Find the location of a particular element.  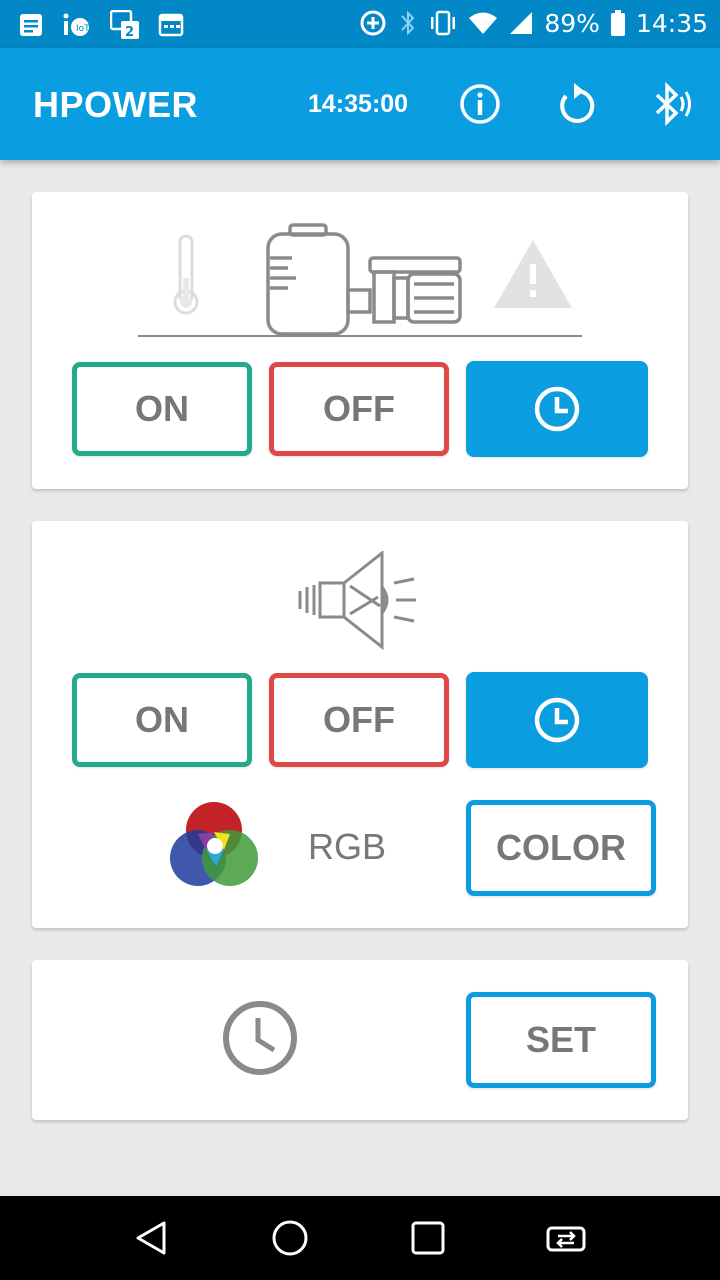

recents-icon is located at coordinates (428, 1238).